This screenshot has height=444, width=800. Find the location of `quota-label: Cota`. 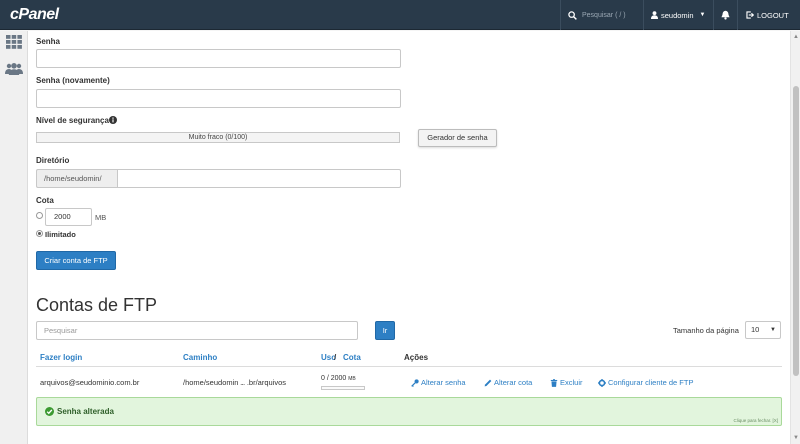

quota-label: Cota is located at coordinates (45, 200).